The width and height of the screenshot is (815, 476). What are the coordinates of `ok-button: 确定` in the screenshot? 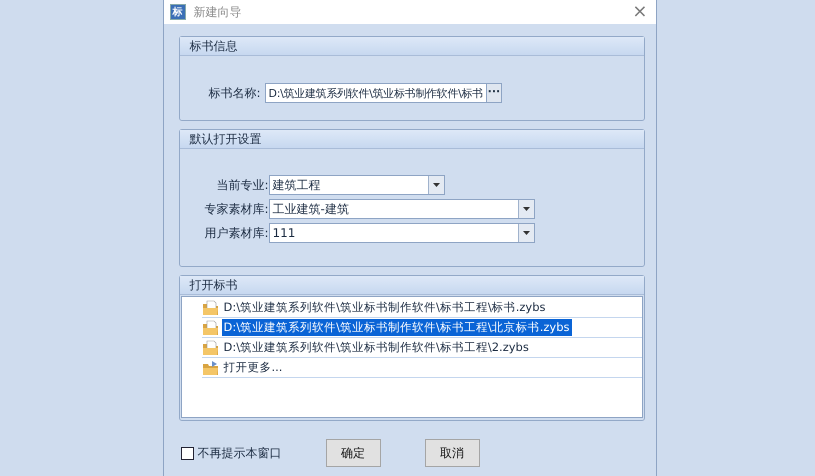 It's located at (353, 453).